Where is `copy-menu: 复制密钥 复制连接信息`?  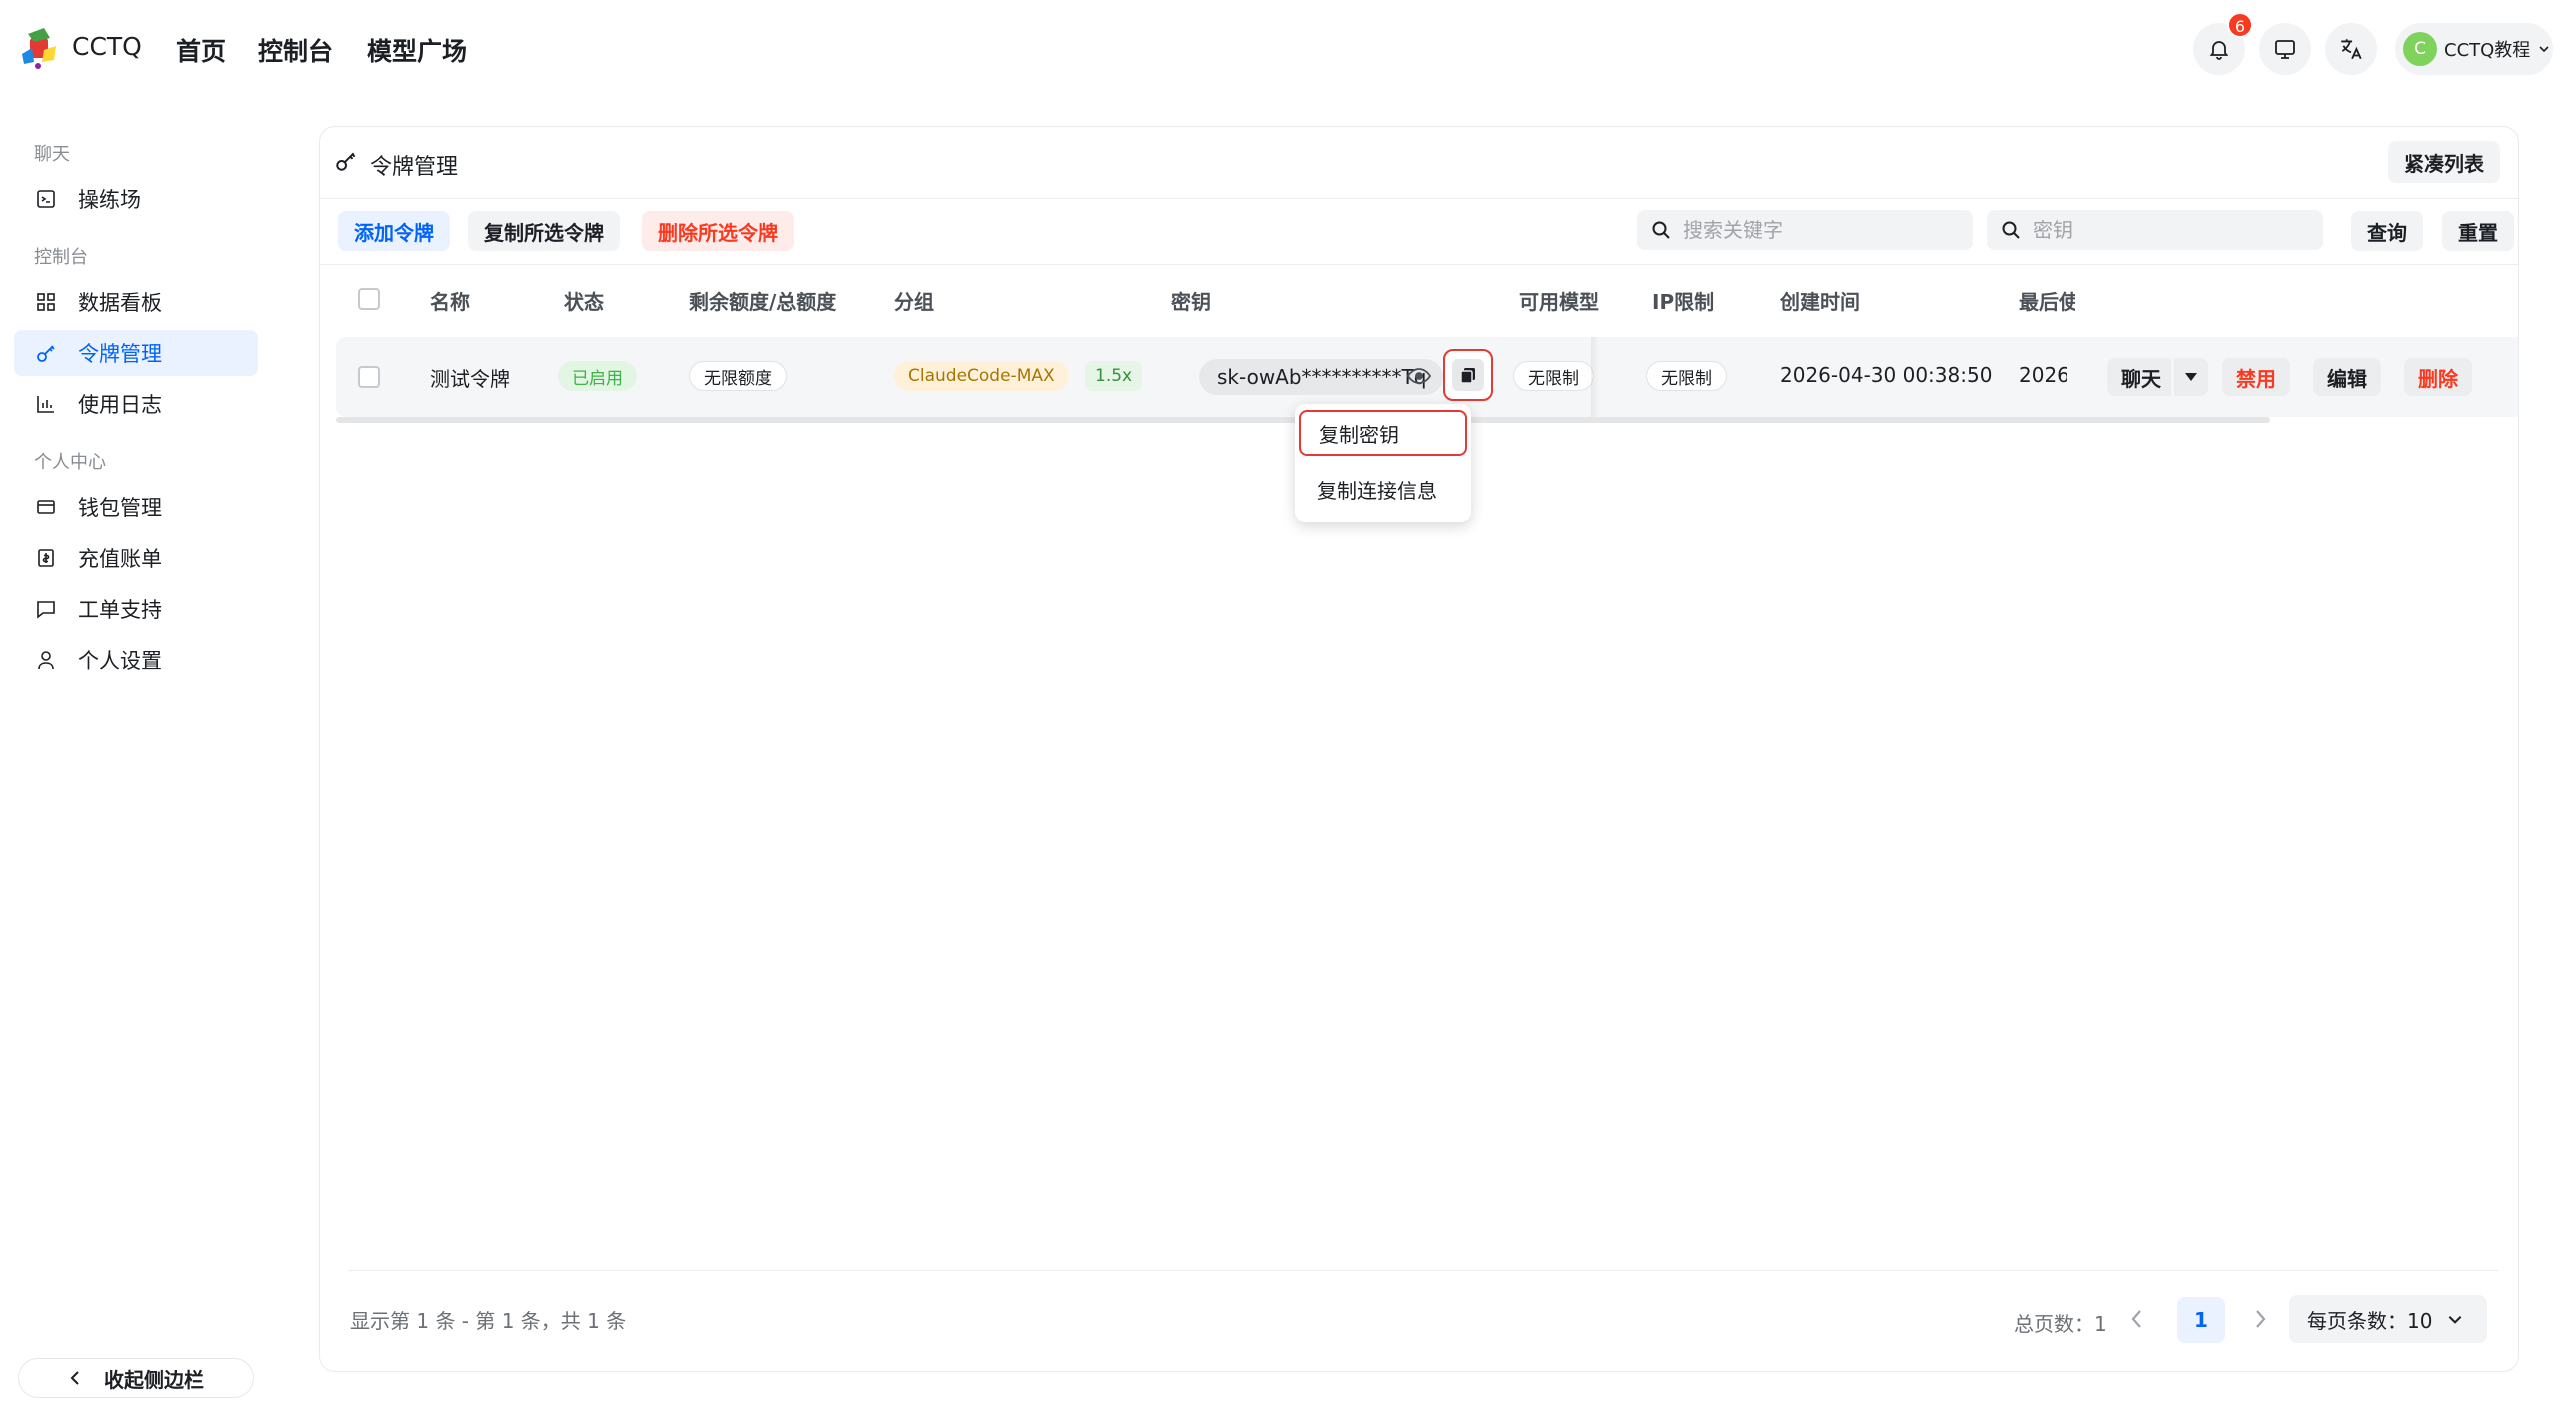
copy-menu: 复制密钥 复制连接信息 is located at coordinates (1383, 463).